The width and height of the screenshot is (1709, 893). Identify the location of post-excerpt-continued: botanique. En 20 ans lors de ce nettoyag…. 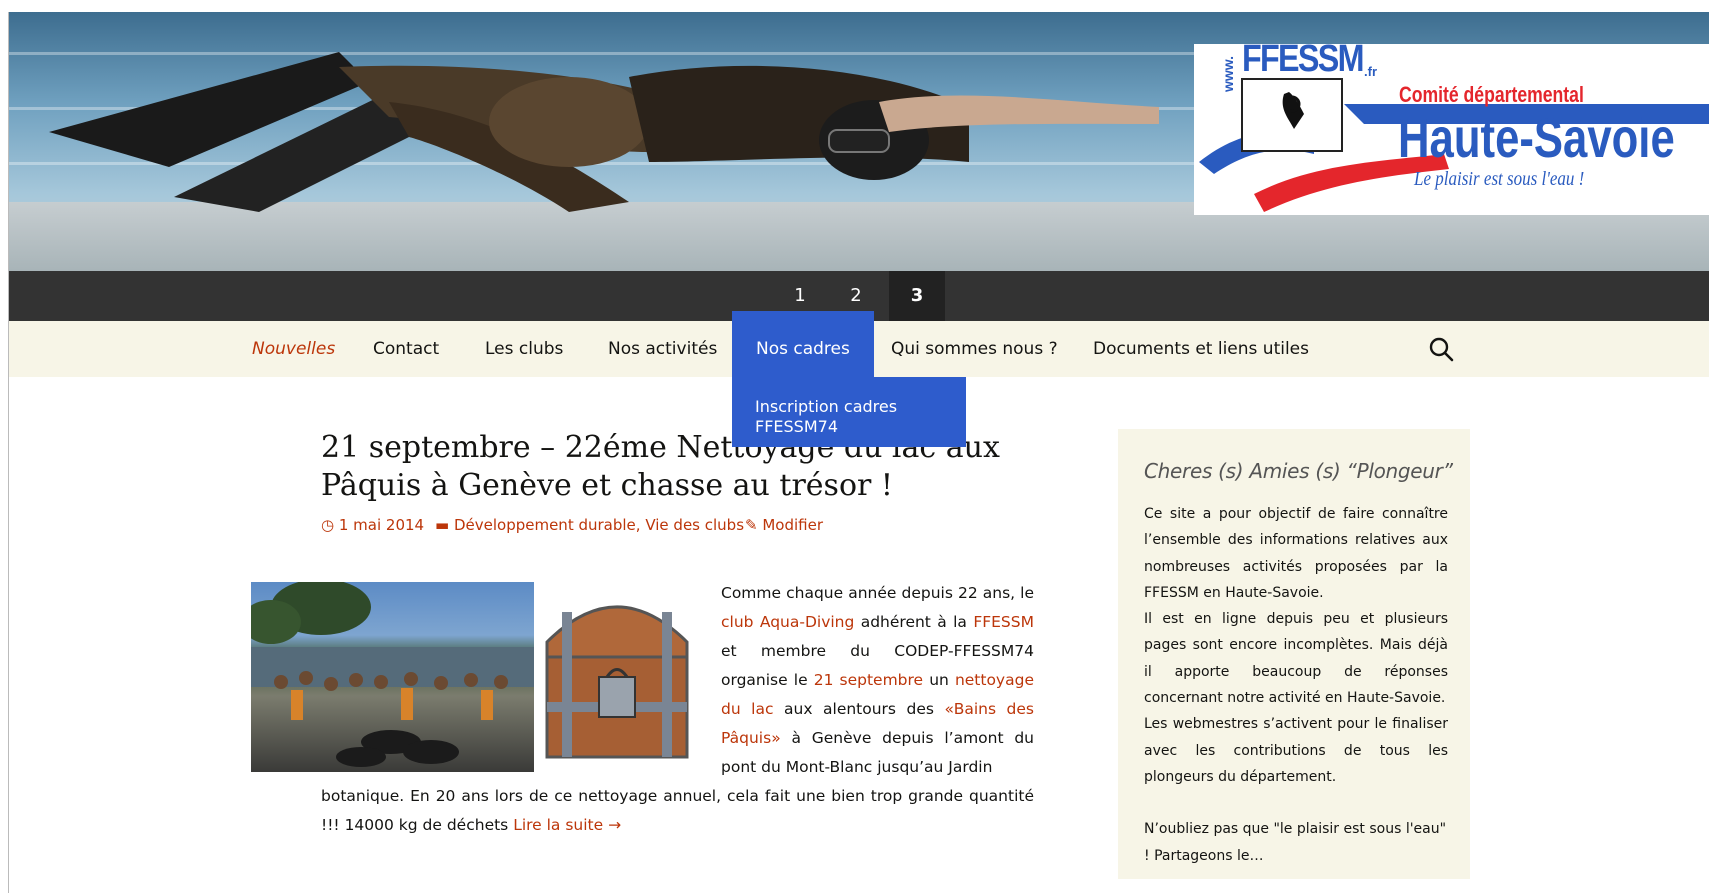
(677, 810).